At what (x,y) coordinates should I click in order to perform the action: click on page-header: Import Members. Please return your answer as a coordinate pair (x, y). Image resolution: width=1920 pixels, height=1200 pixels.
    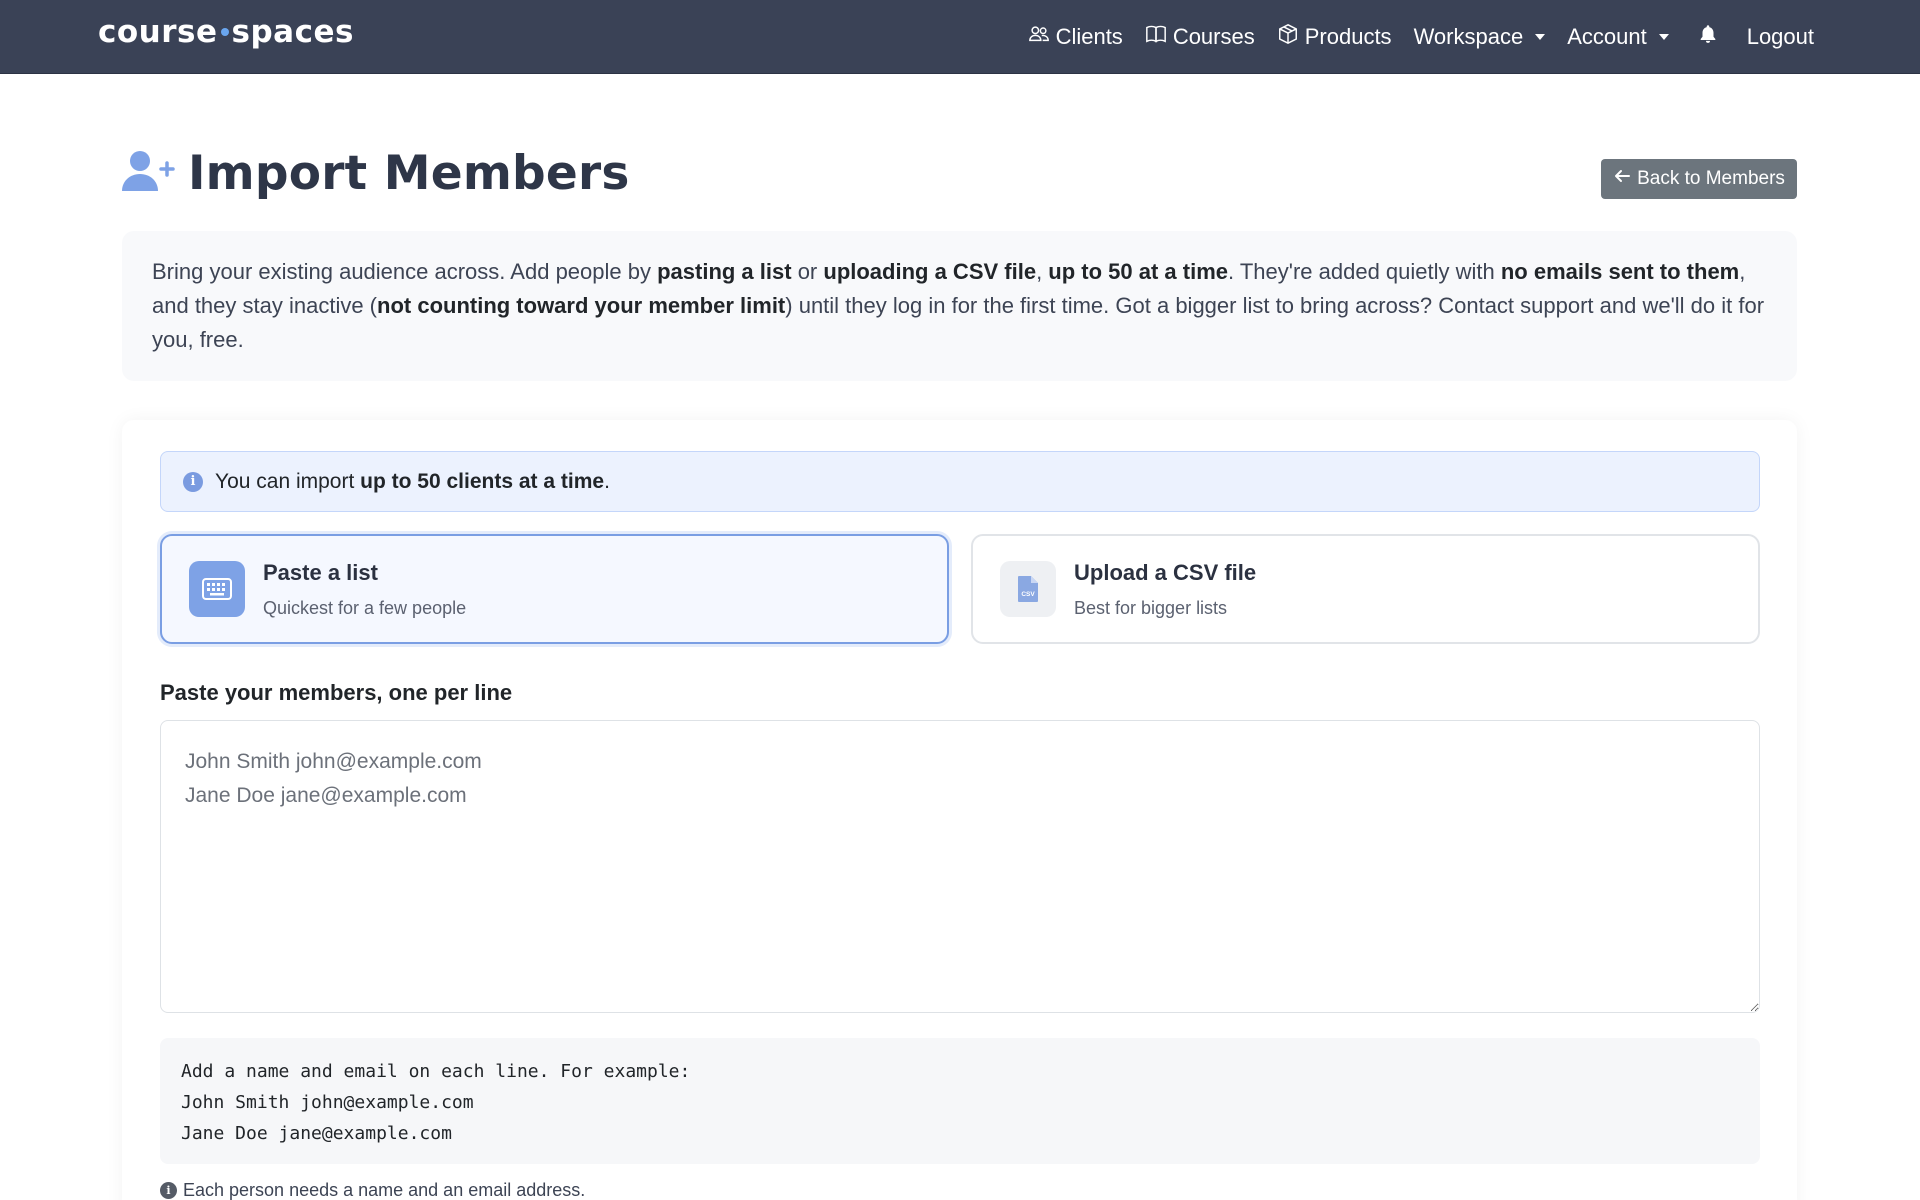
    Looking at the image, I should click on (376, 173).